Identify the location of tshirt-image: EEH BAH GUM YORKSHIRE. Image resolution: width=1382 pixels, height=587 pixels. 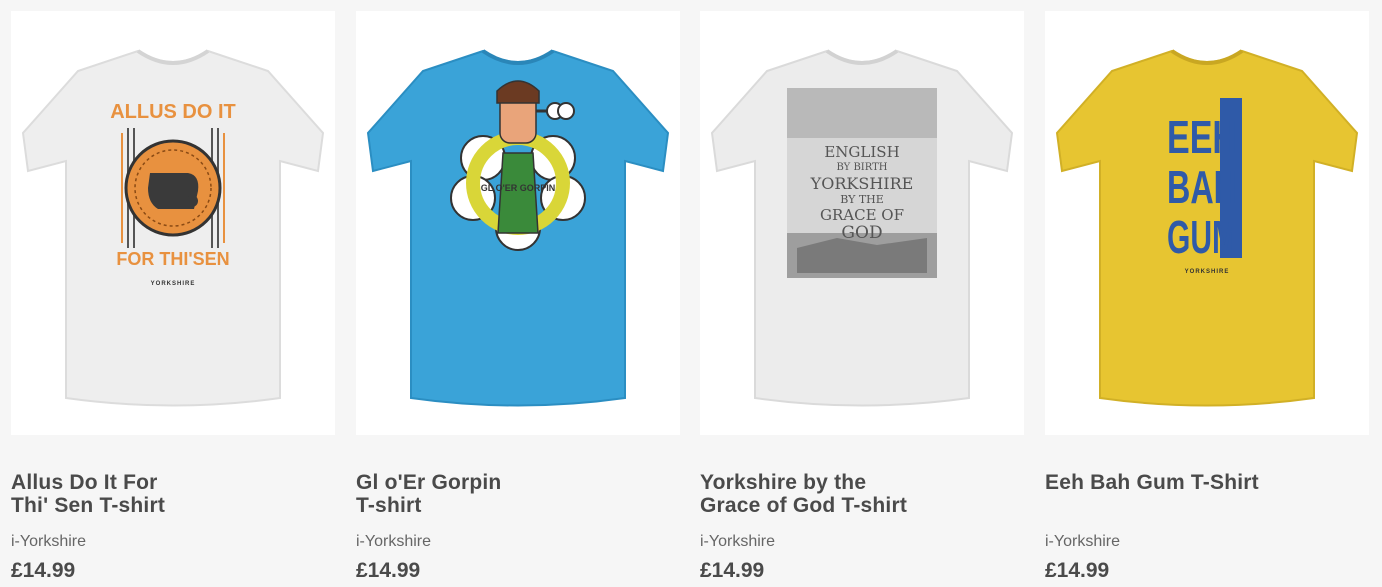
(1207, 228).